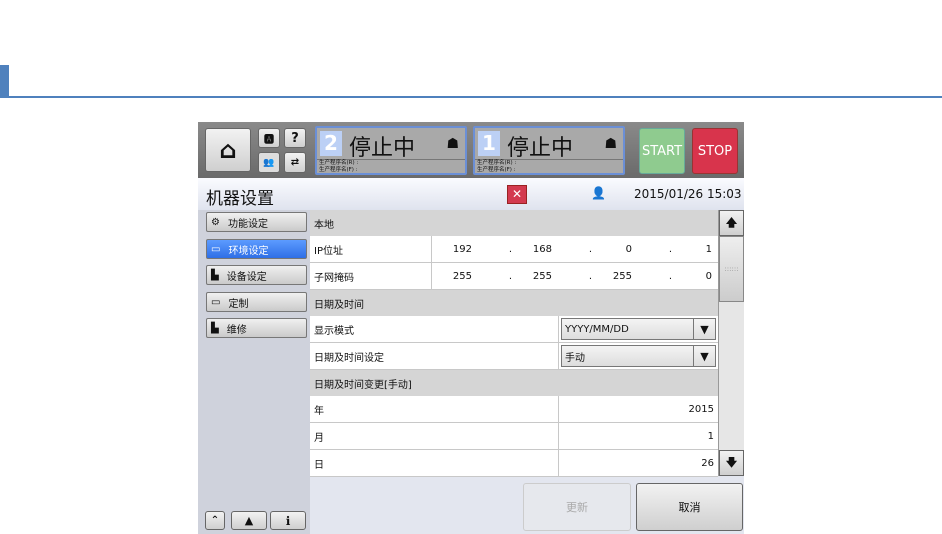 The image size is (942, 534). What do you see at coordinates (471, 194) in the screenshot?
I see `title-bar: 机器设置 ✕ 👤 2015/01/26 15:03` at bounding box center [471, 194].